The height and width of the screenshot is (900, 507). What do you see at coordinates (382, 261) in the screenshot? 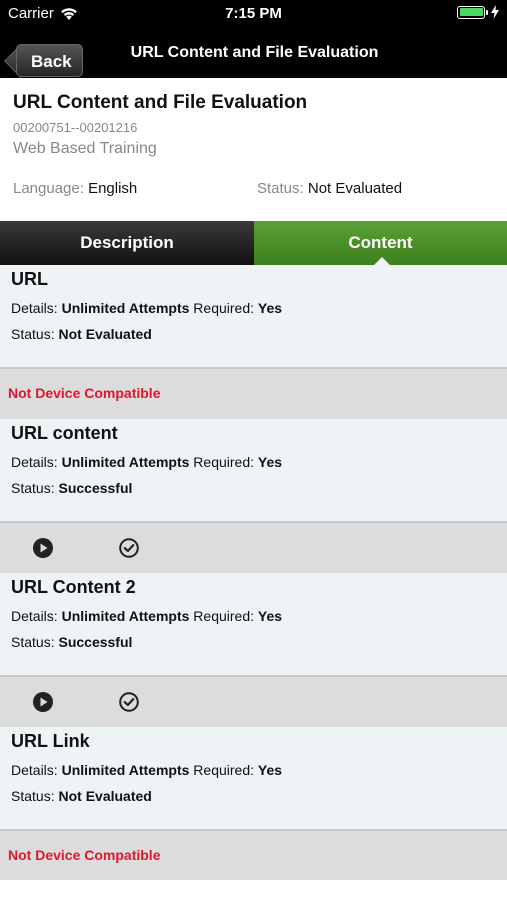
I see `tab-indicator` at bounding box center [382, 261].